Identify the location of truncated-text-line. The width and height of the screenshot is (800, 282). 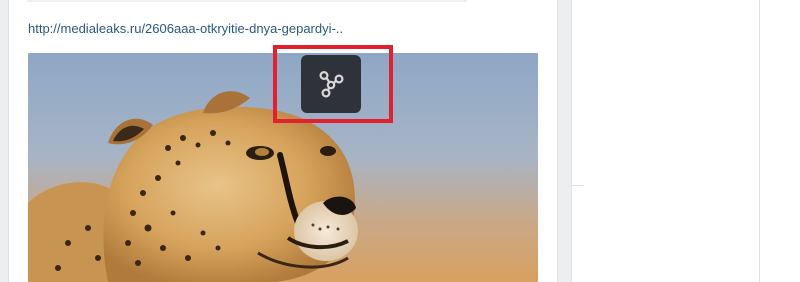
(247, 1).